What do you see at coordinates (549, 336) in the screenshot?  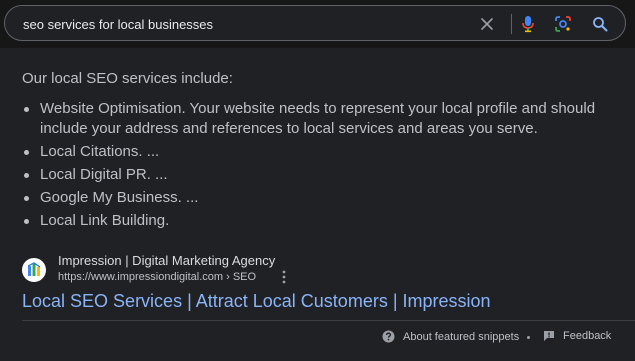 I see `feedback-icon` at bounding box center [549, 336].